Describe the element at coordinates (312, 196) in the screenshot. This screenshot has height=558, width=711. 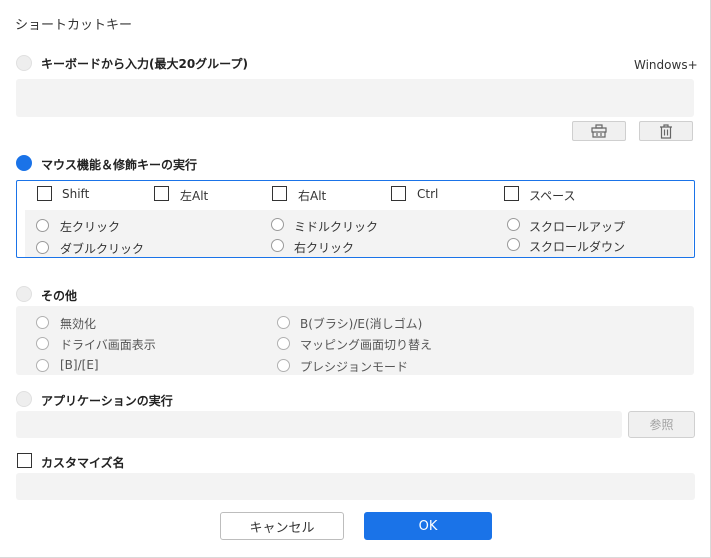
I see `right-alt-label: 右Alt` at that location.